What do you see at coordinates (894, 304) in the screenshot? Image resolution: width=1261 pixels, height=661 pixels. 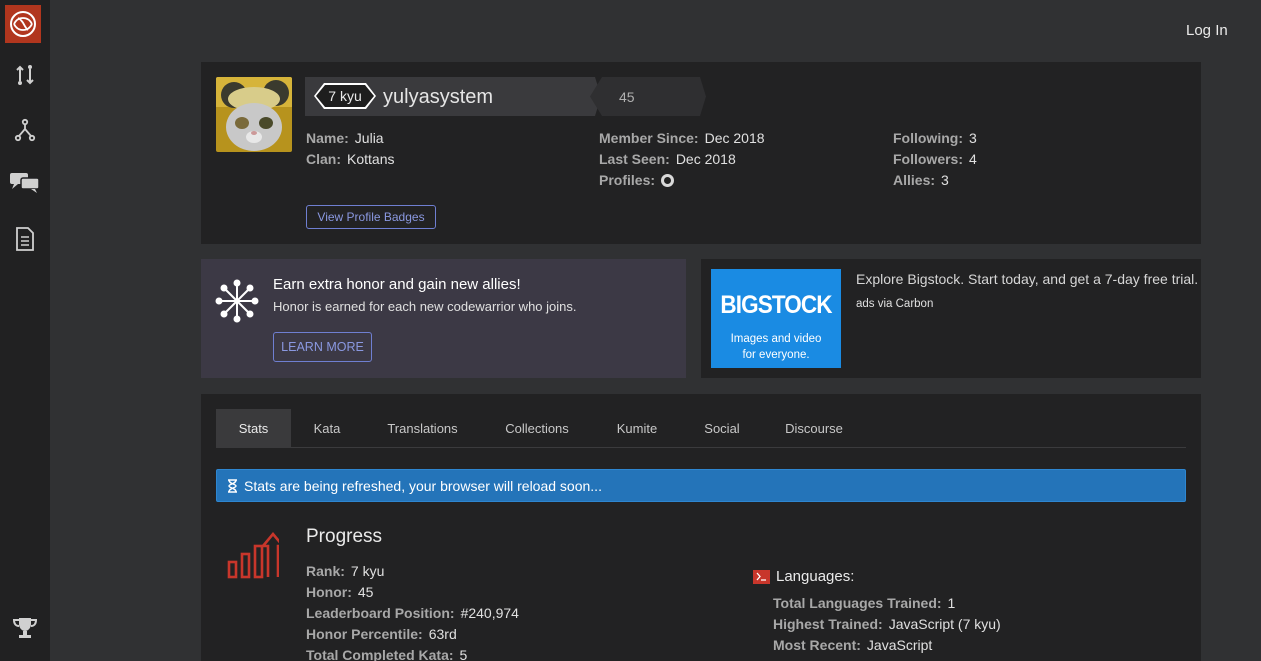 I see `ad-via: ads via Carbon` at bounding box center [894, 304].